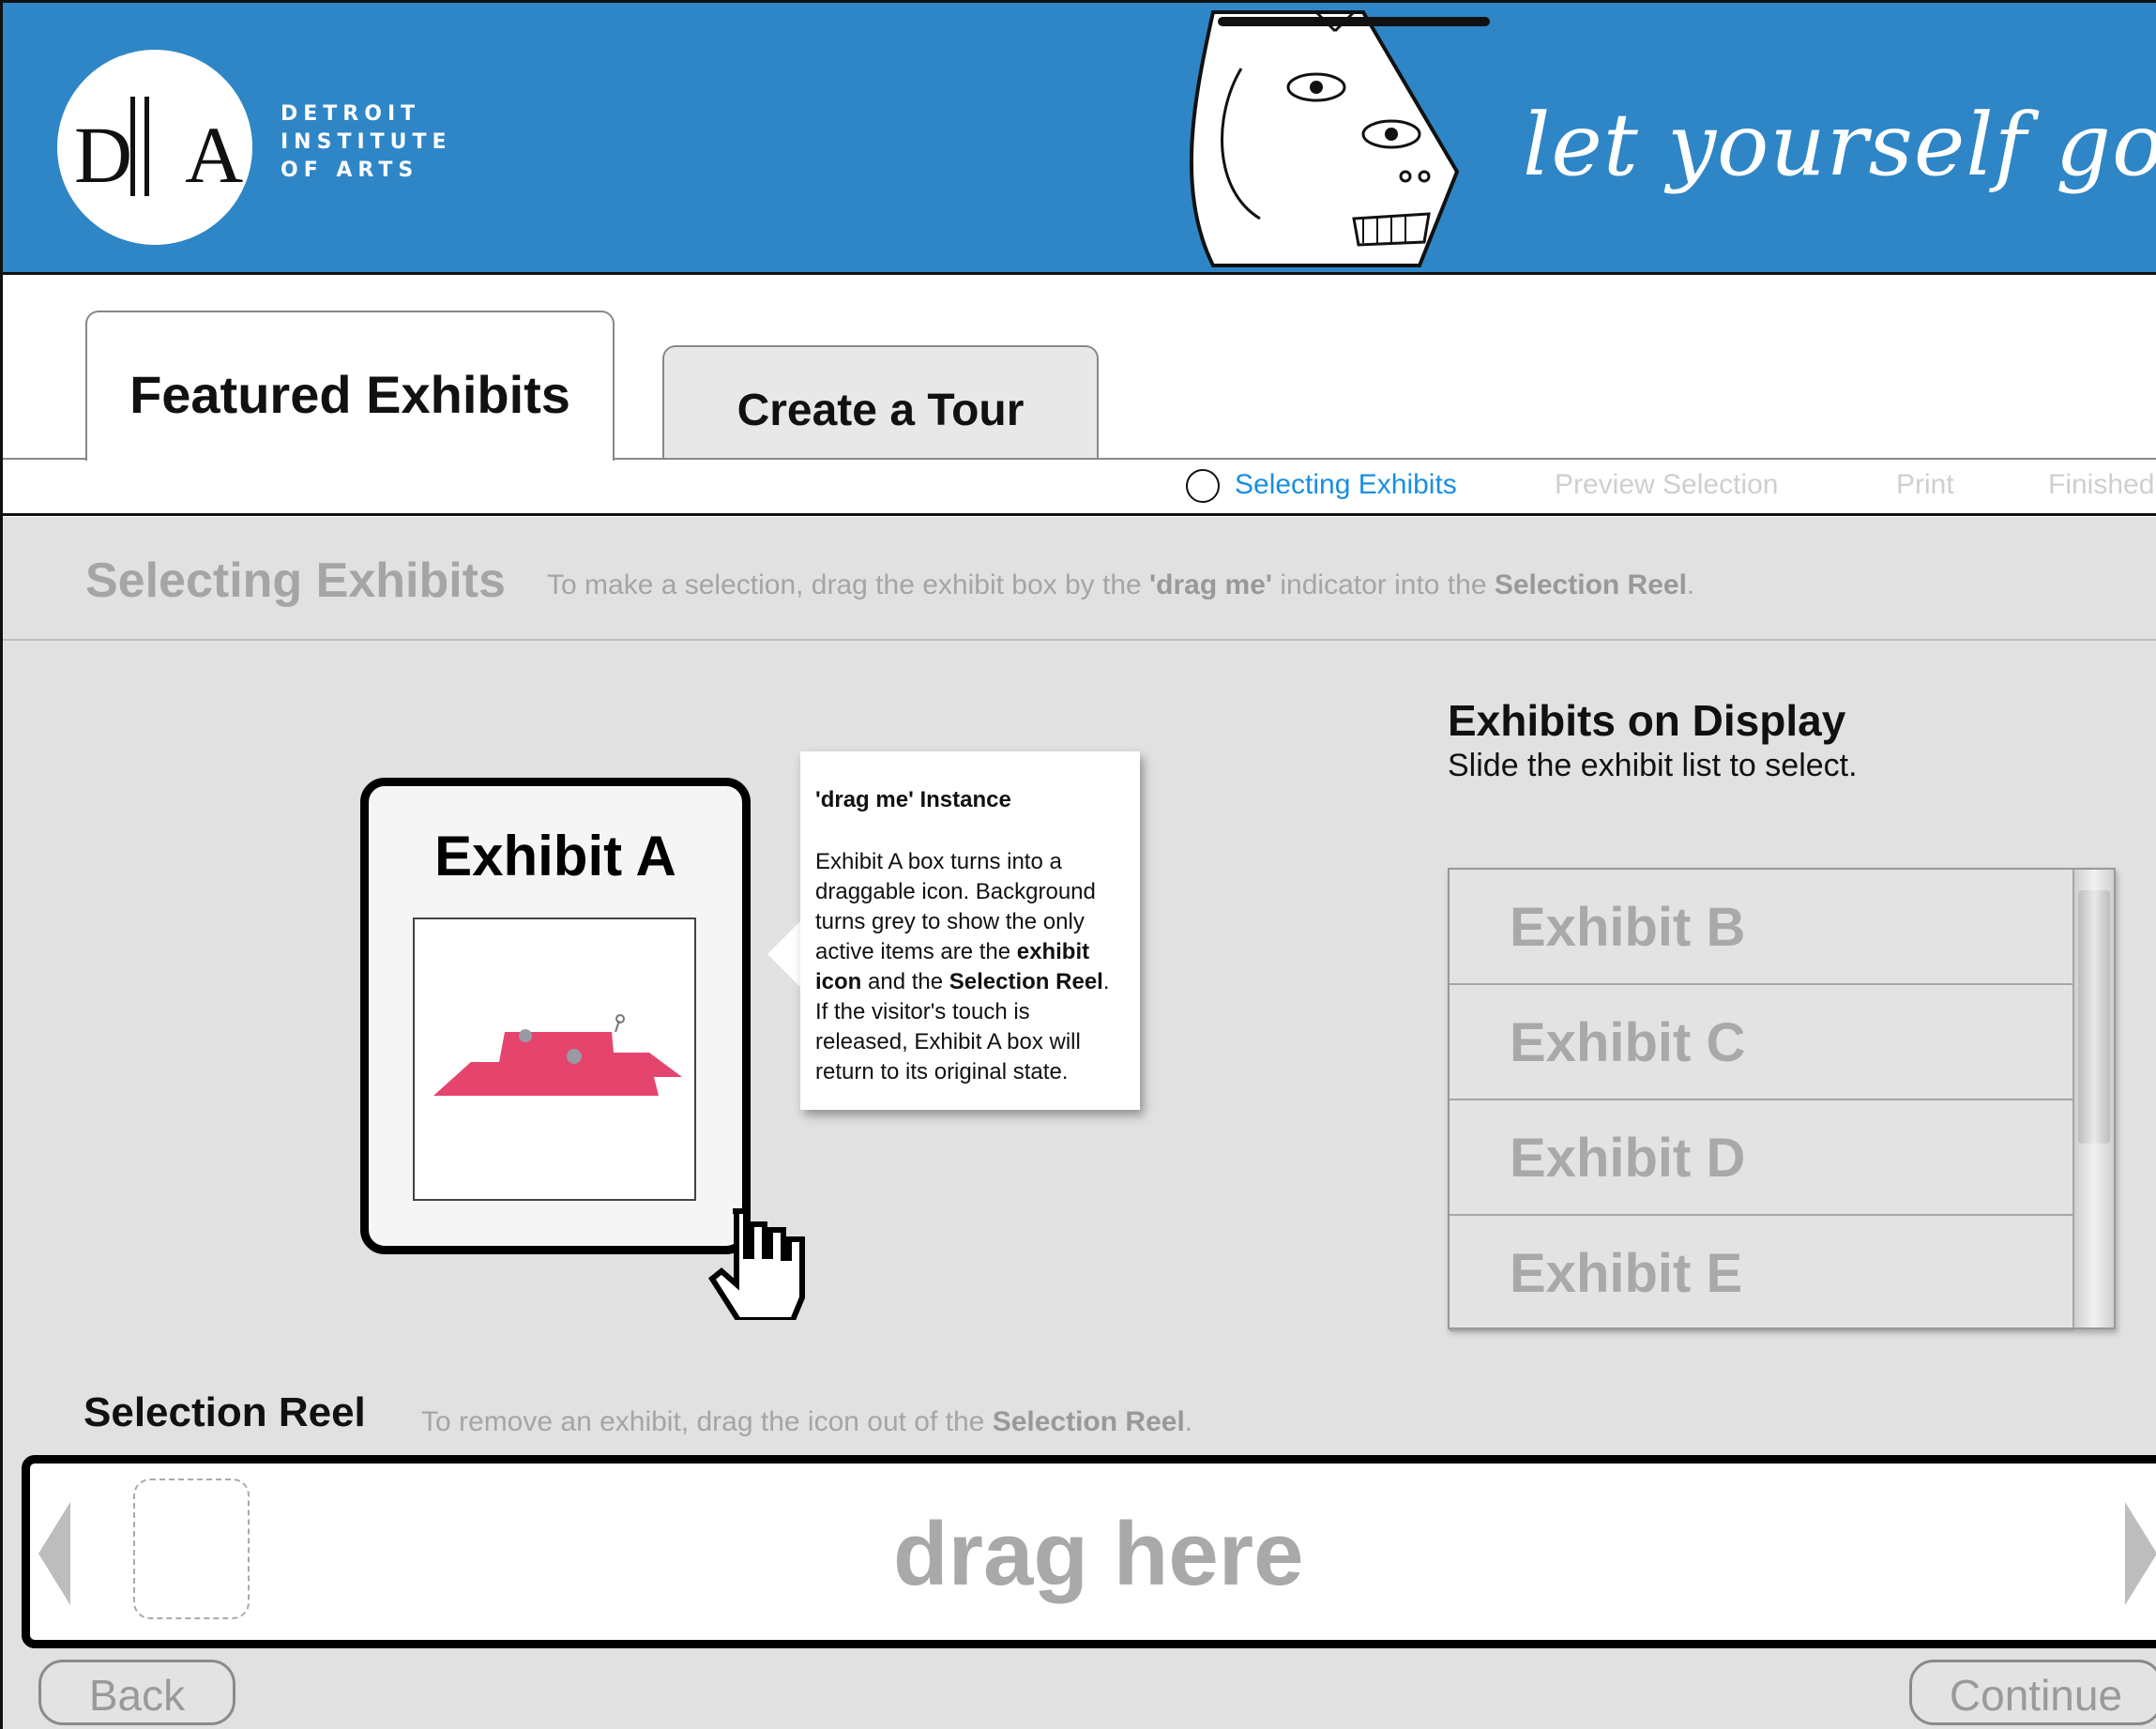  What do you see at coordinates (350, 170) in the screenshot?
I see `logo-line-3: OF ARTS` at bounding box center [350, 170].